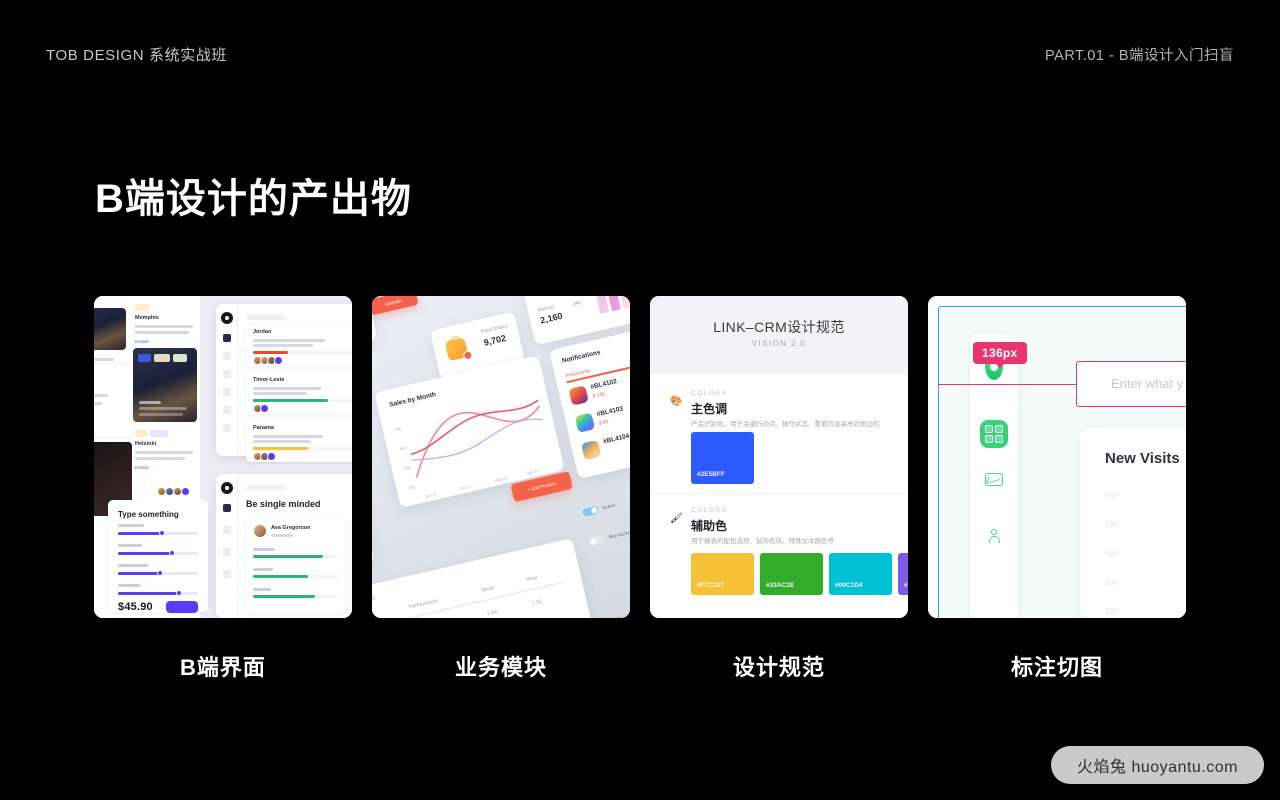  What do you see at coordinates (262, 332) in the screenshot?
I see `project-name: Jordan` at bounding box center [262, 332].